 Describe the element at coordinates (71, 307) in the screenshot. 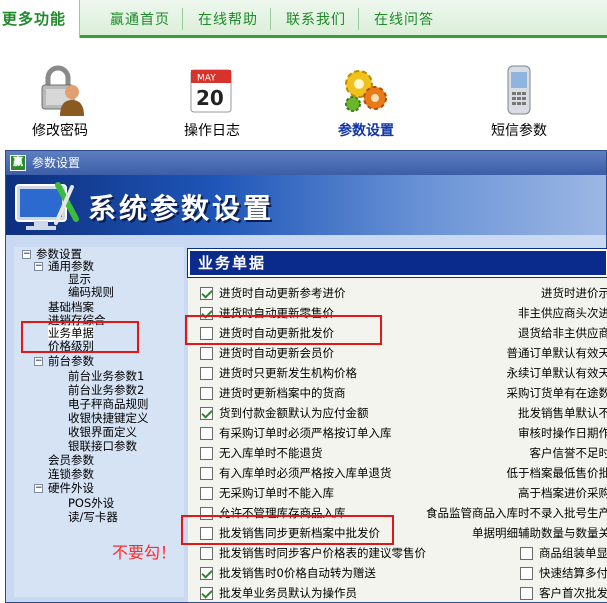

I see `tree-item: 基础档案` at that location.